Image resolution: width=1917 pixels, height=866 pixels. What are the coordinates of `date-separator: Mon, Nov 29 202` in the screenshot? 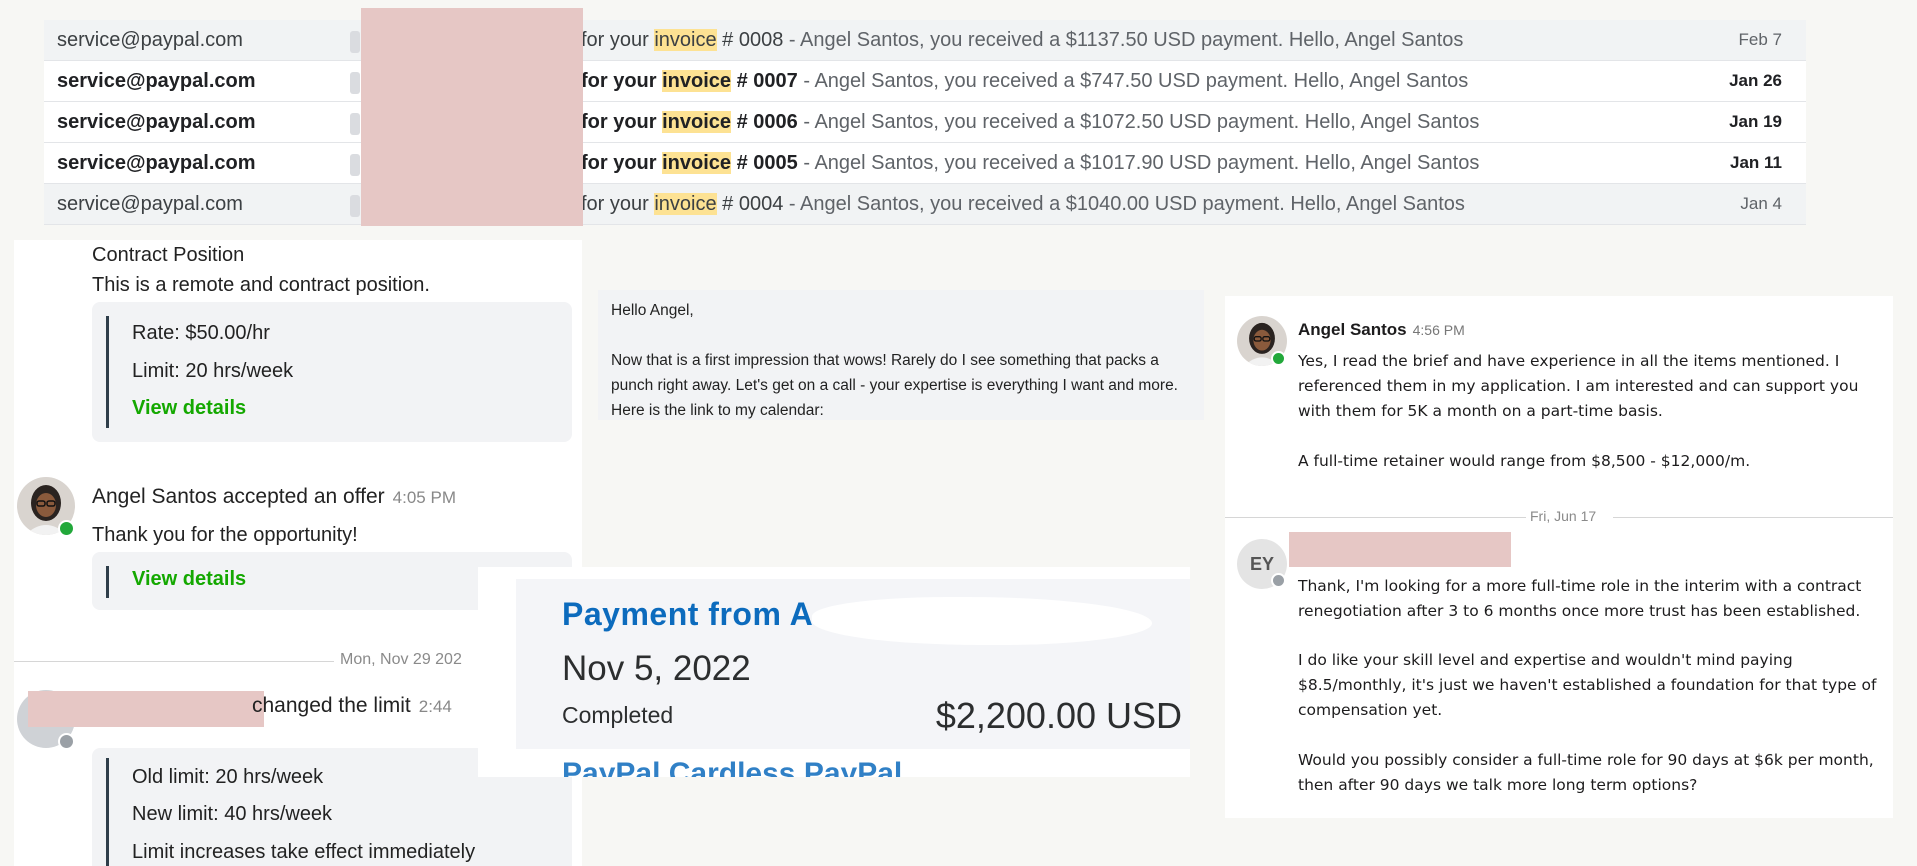 It's located at (401, 659).